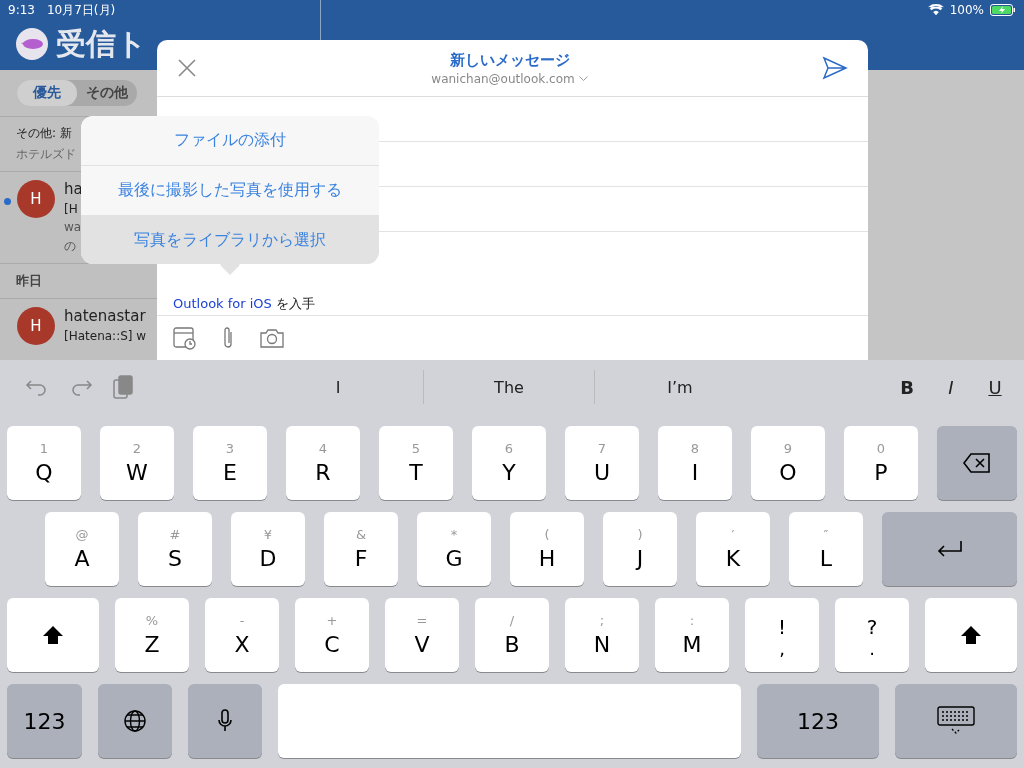  I want to click on redo-icon, so click(81, 387).